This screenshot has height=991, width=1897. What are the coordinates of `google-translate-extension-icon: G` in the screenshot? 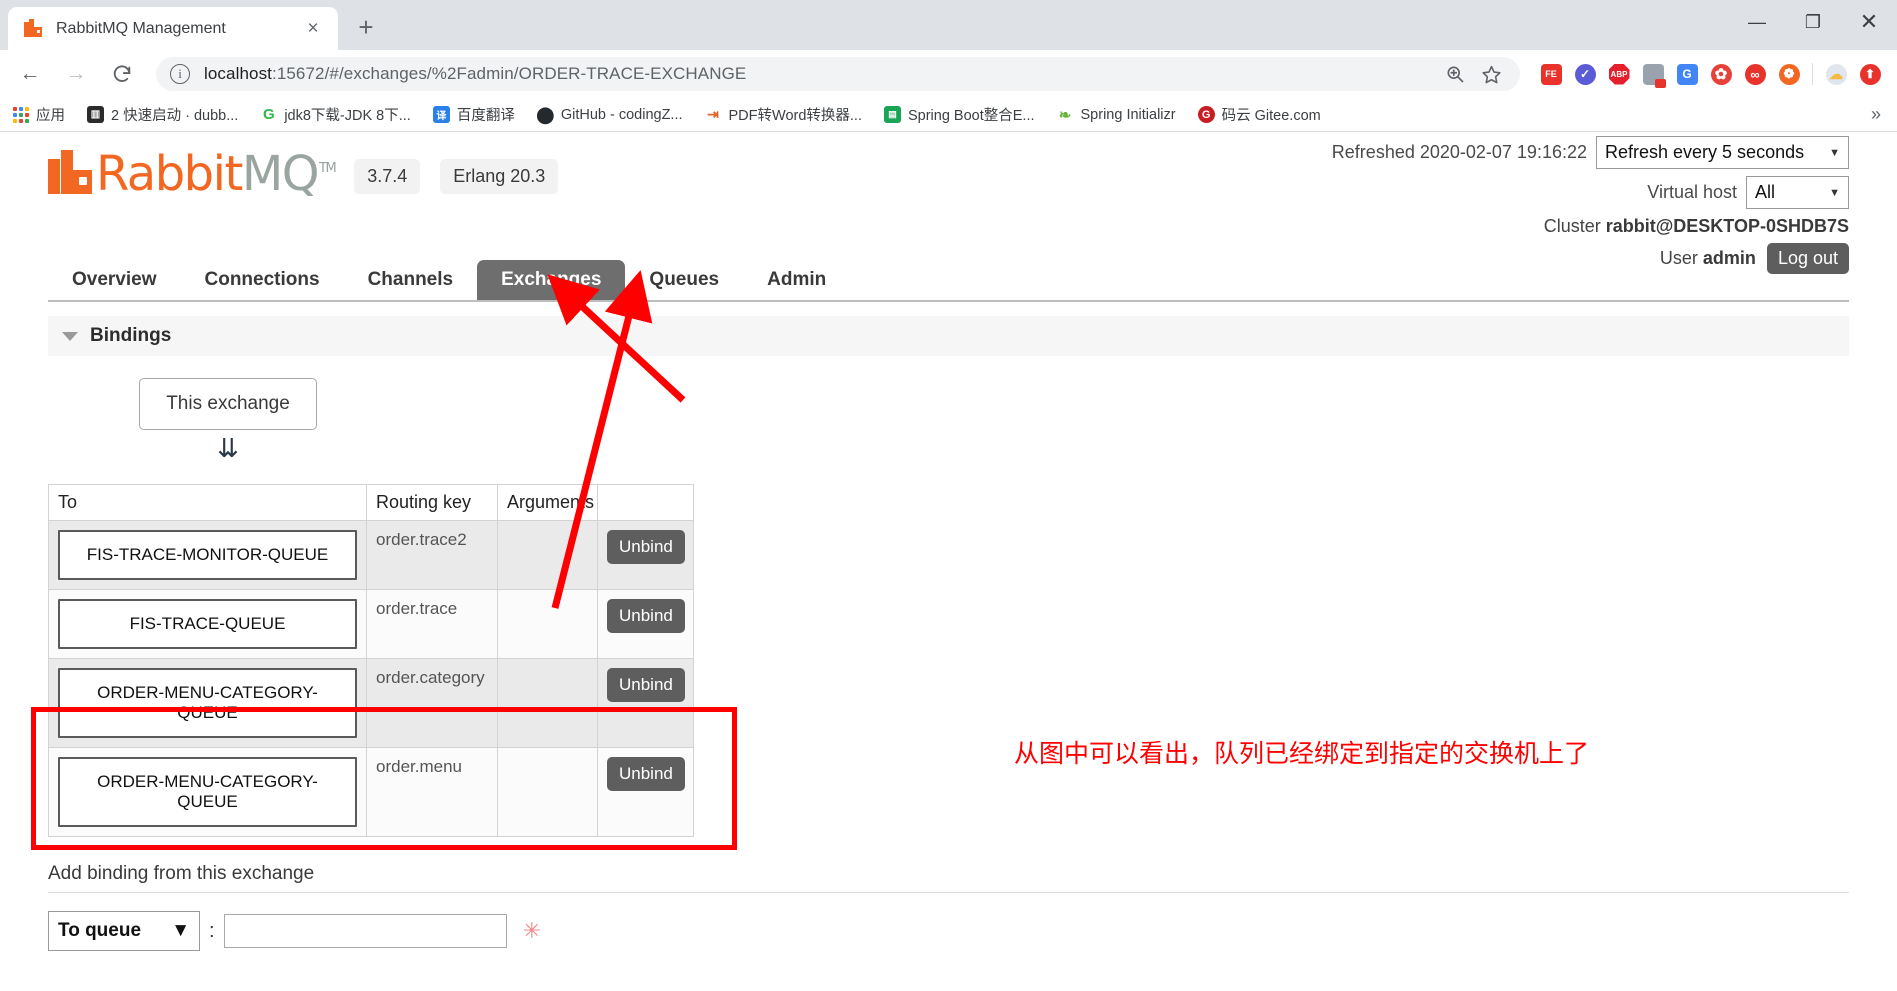 It's located at (1687, 74).